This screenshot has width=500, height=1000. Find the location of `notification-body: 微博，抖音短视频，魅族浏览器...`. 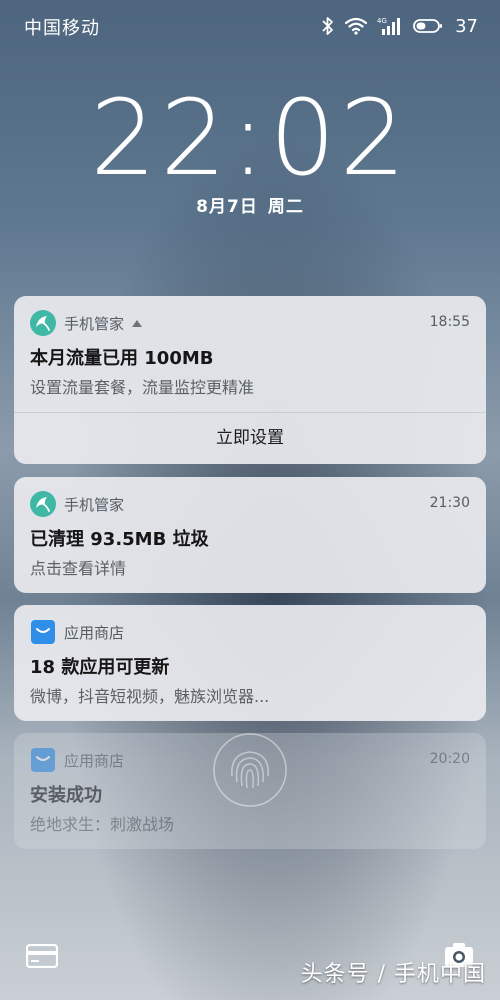

notification-body: 微博，抖音短视频，魅族浏览器... is located at coordinates (150, 696).